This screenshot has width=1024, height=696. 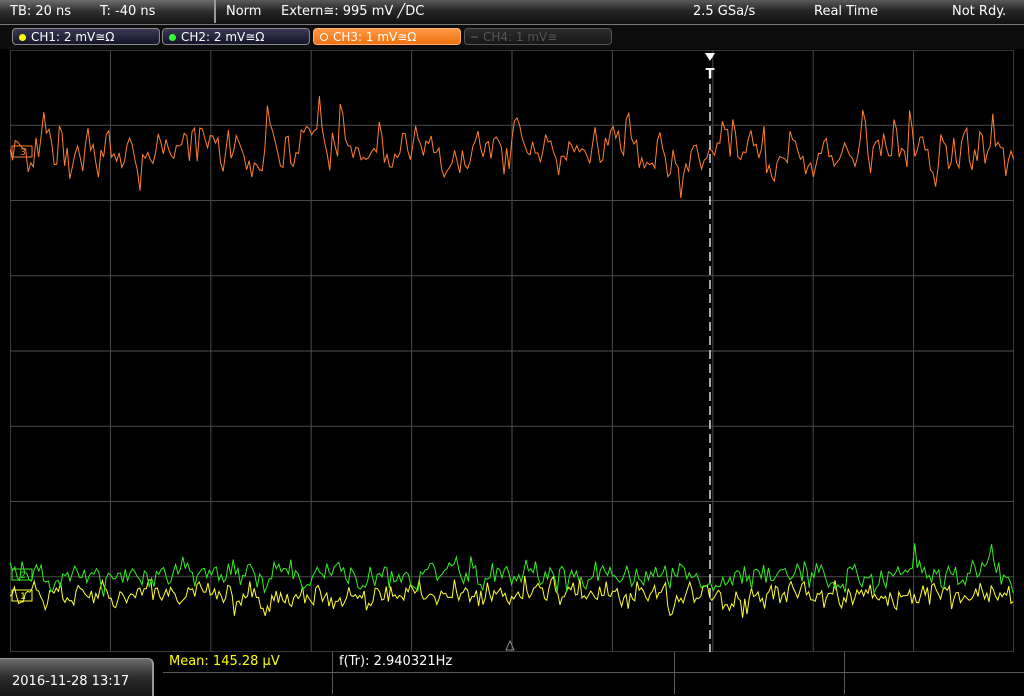 What do you see at coordinates (724, 11) in the screenshot?
I see `sample-rate: 2.5 GSa/s` at bounding box center [724, 11].